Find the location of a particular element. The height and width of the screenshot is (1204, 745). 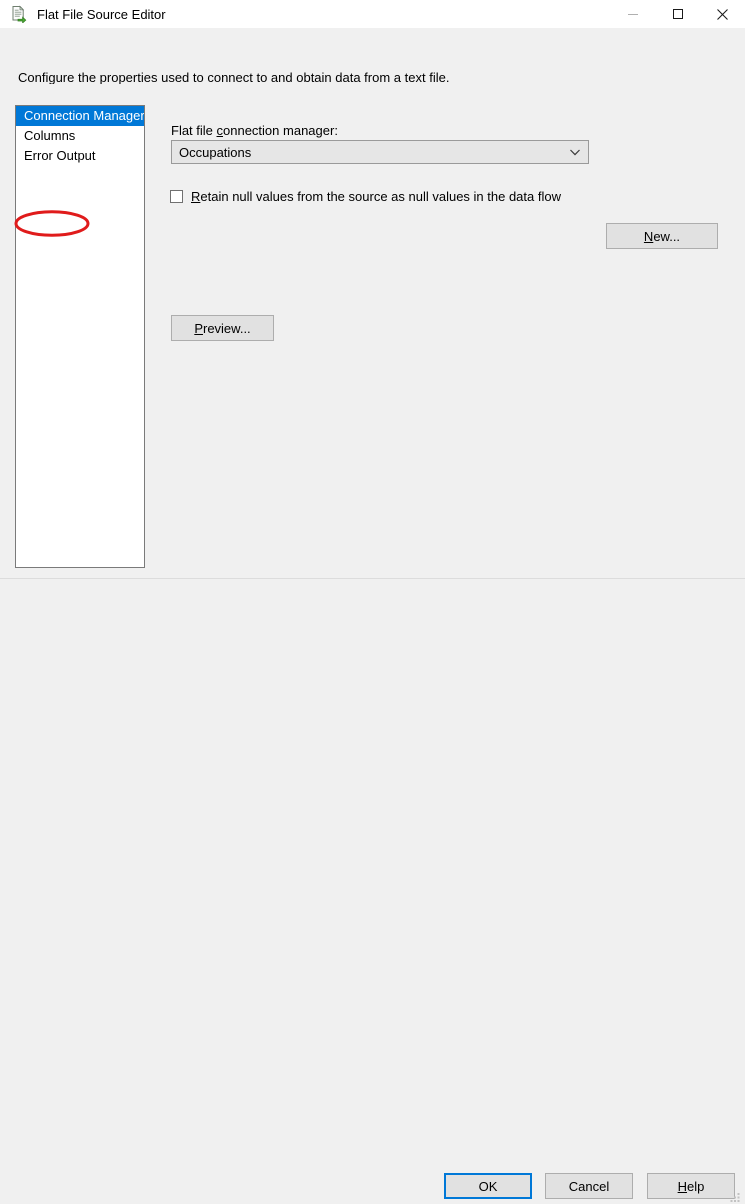

close-icon is located at coordinates (722, 14).